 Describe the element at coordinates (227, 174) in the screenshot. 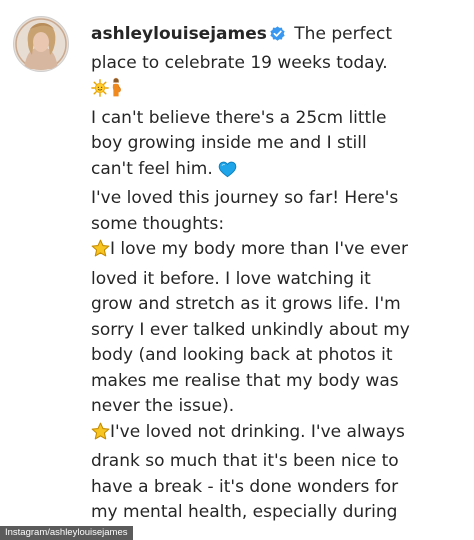

I see `blue-heart-emoji-icon` at that location.